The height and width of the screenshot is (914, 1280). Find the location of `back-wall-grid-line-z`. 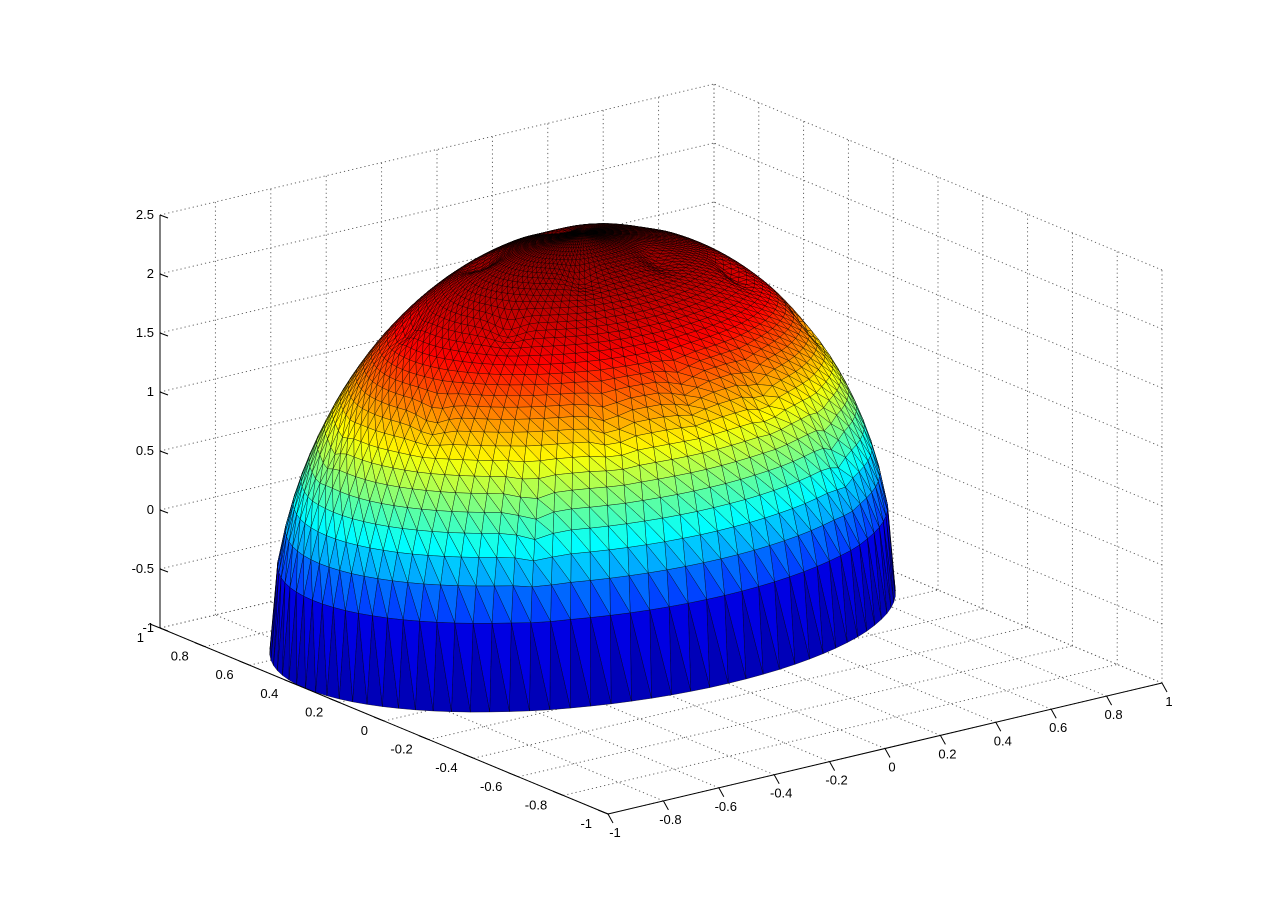

back-wall-grid-line-z is located at coordinates (437, 149).